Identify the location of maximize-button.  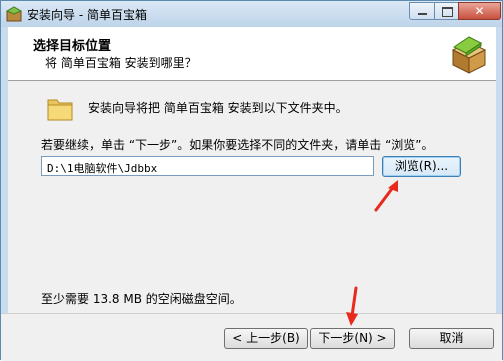
(446, 11).